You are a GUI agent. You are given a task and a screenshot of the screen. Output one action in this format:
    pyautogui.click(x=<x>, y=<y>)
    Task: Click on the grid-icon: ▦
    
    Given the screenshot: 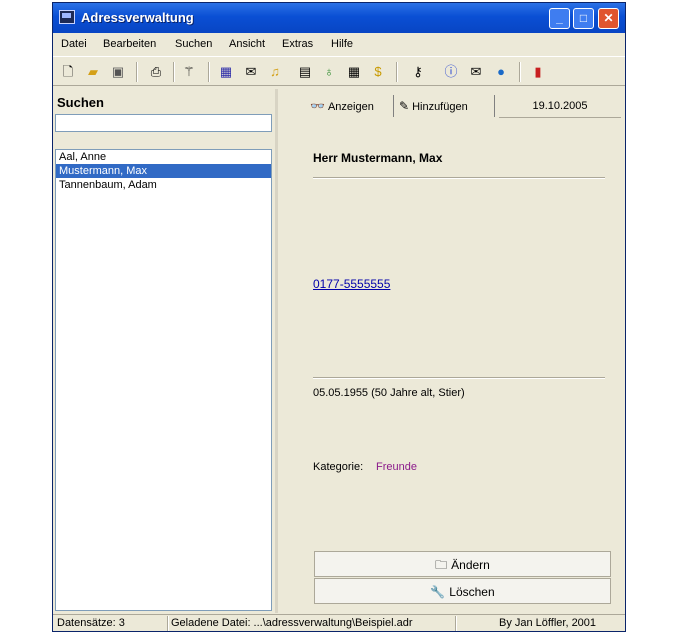 What is the action you would take?
    pyautogui.click(x=354, y=72)
    